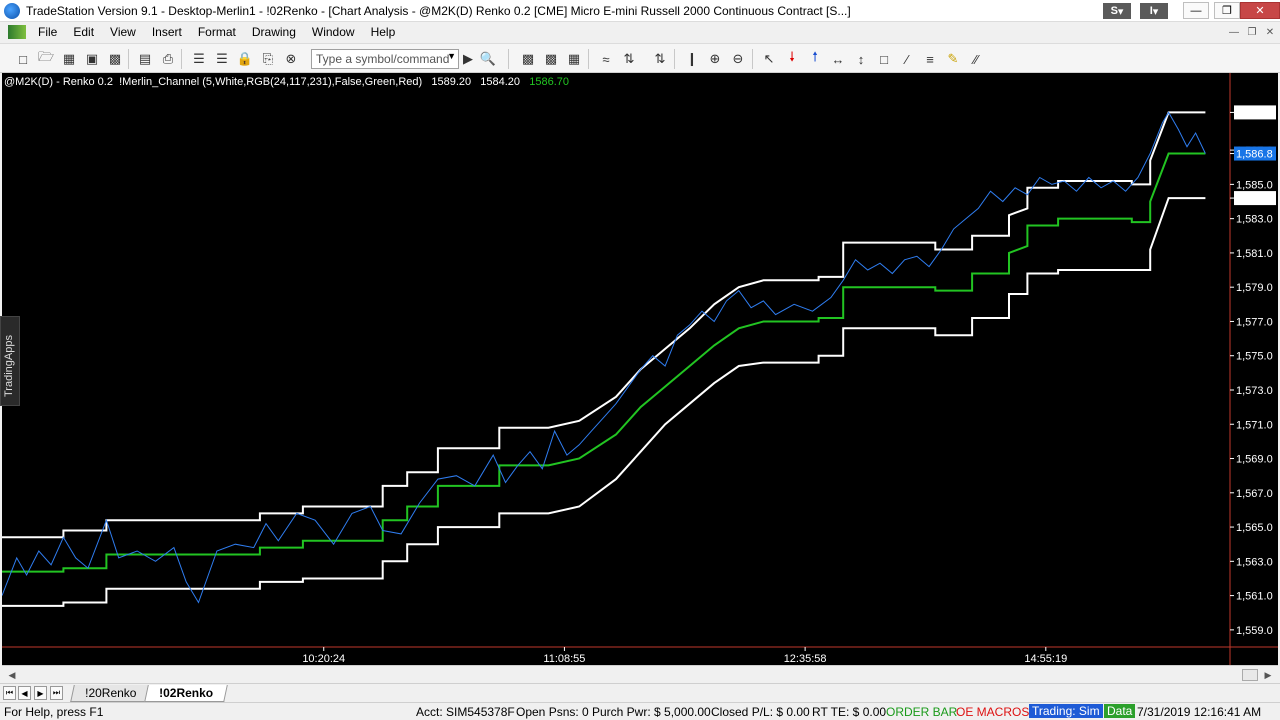 This screenshot has height=720, width=1280. Describe the element at coordinates (168, 59) in the screenshot. I see `print-icon: ⎙` at that location.